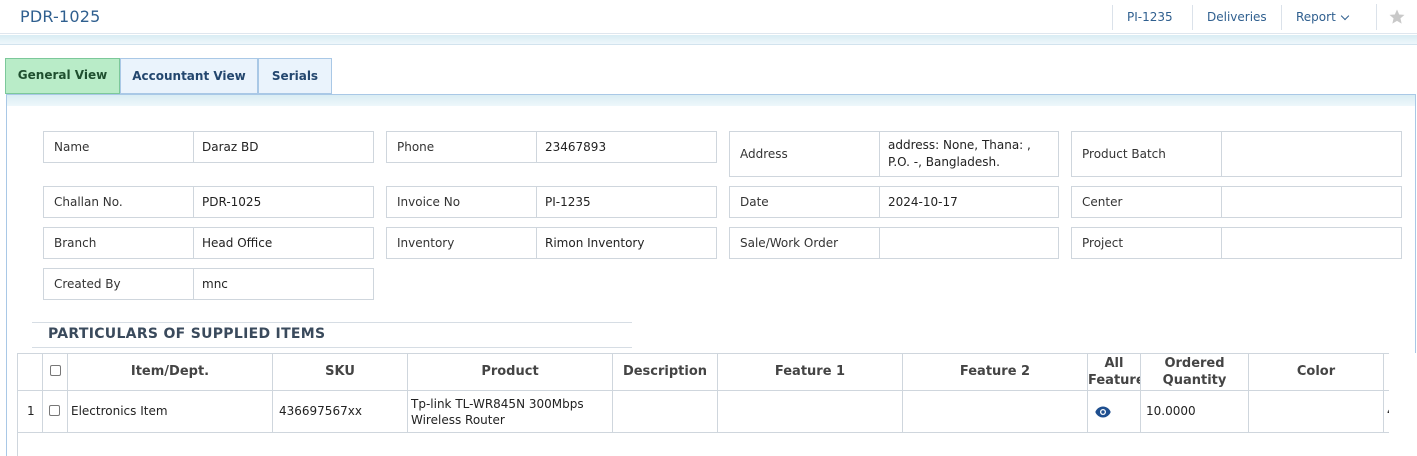  Describe the element at coordinates (62, 76) in the screenshot. I see `tab-general-view: General View` at that location.